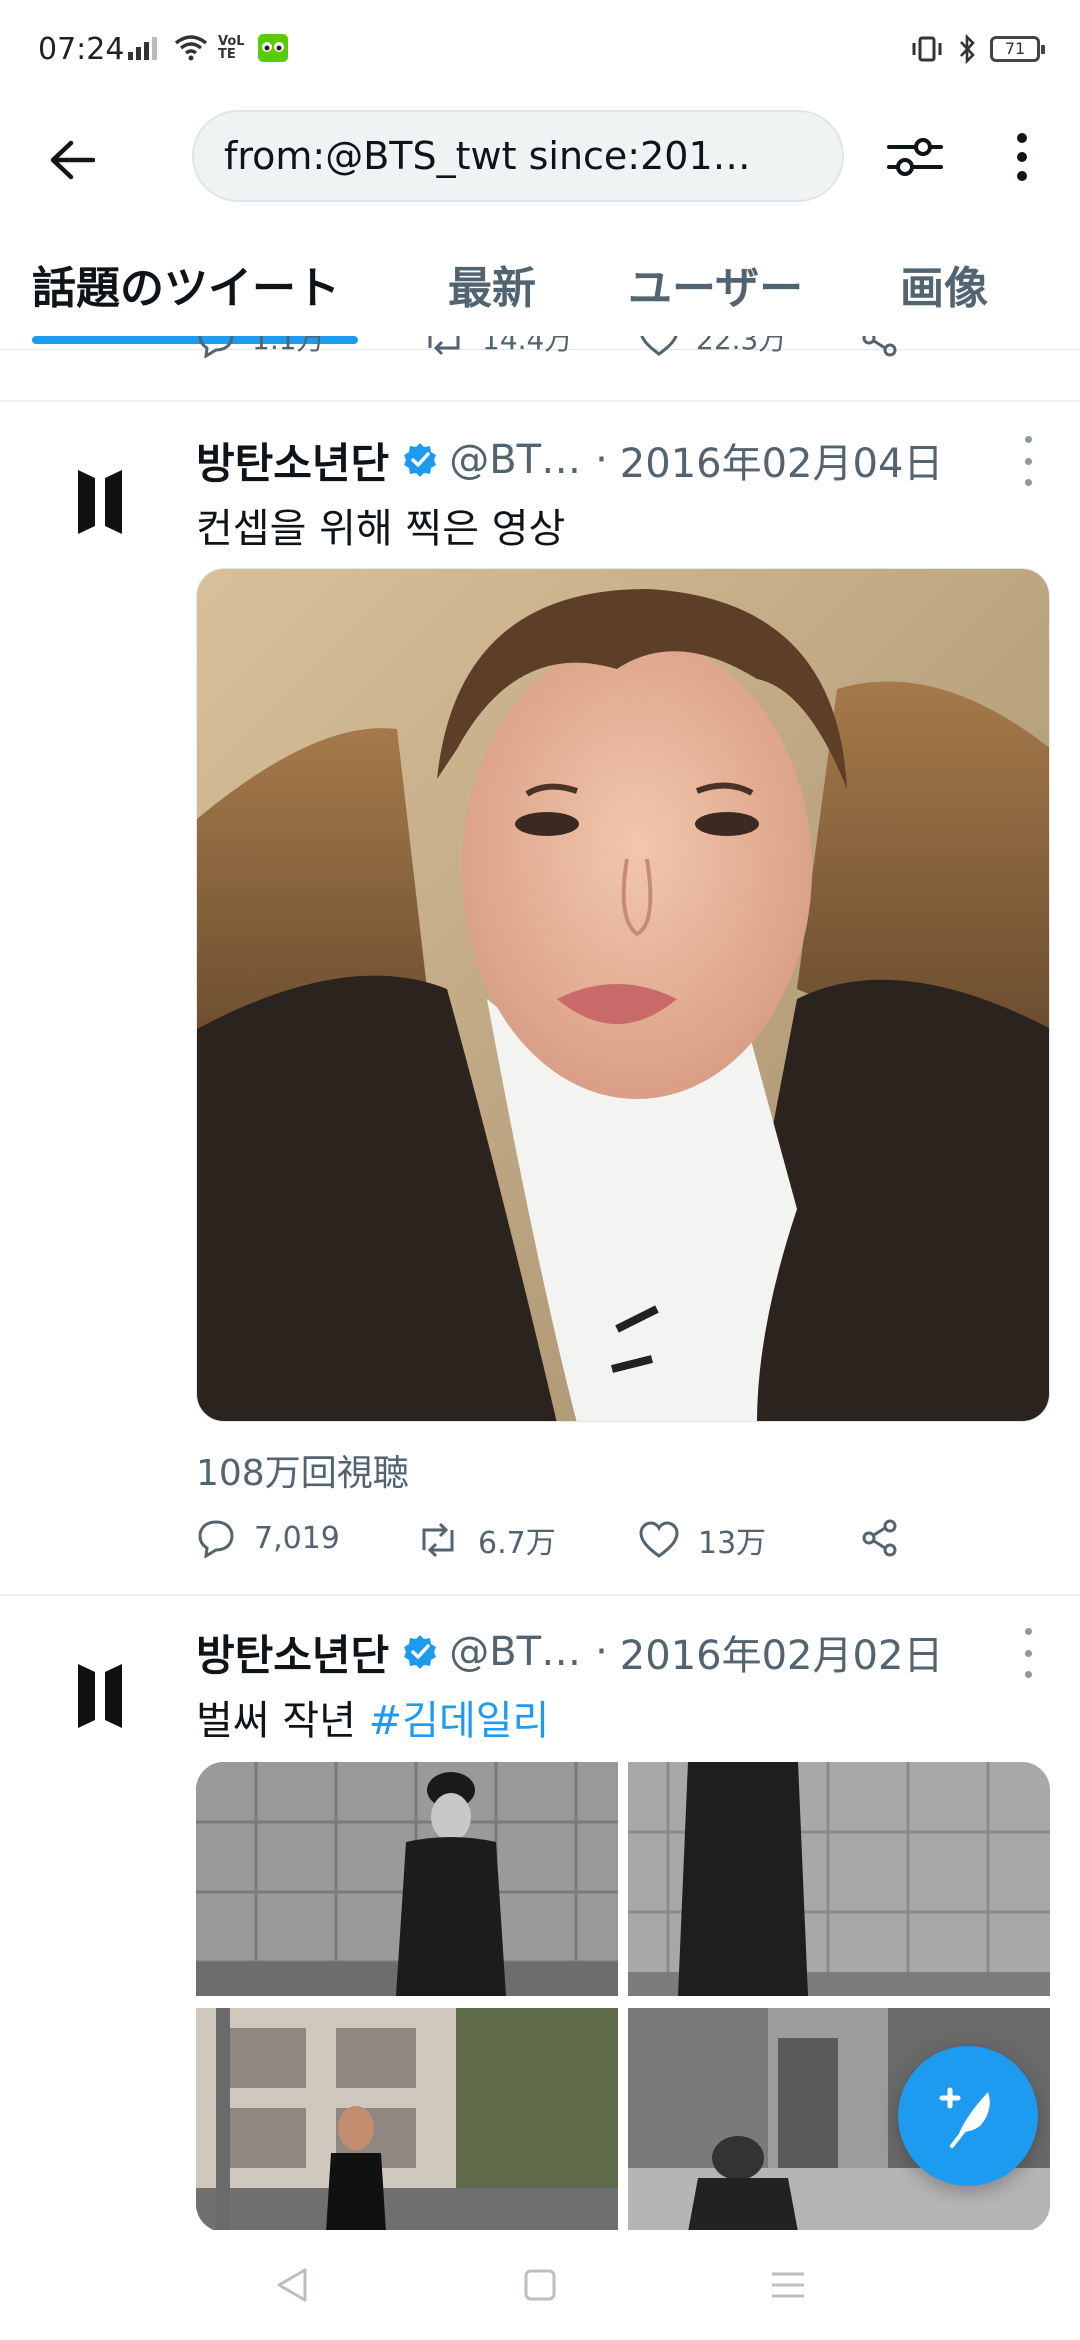 The width and height of the screenshot is (1080, 2340). Describe the element at coordinates (527, 346) in the screenshot. I see `prev-retweet-count: 14.4万` at that location.